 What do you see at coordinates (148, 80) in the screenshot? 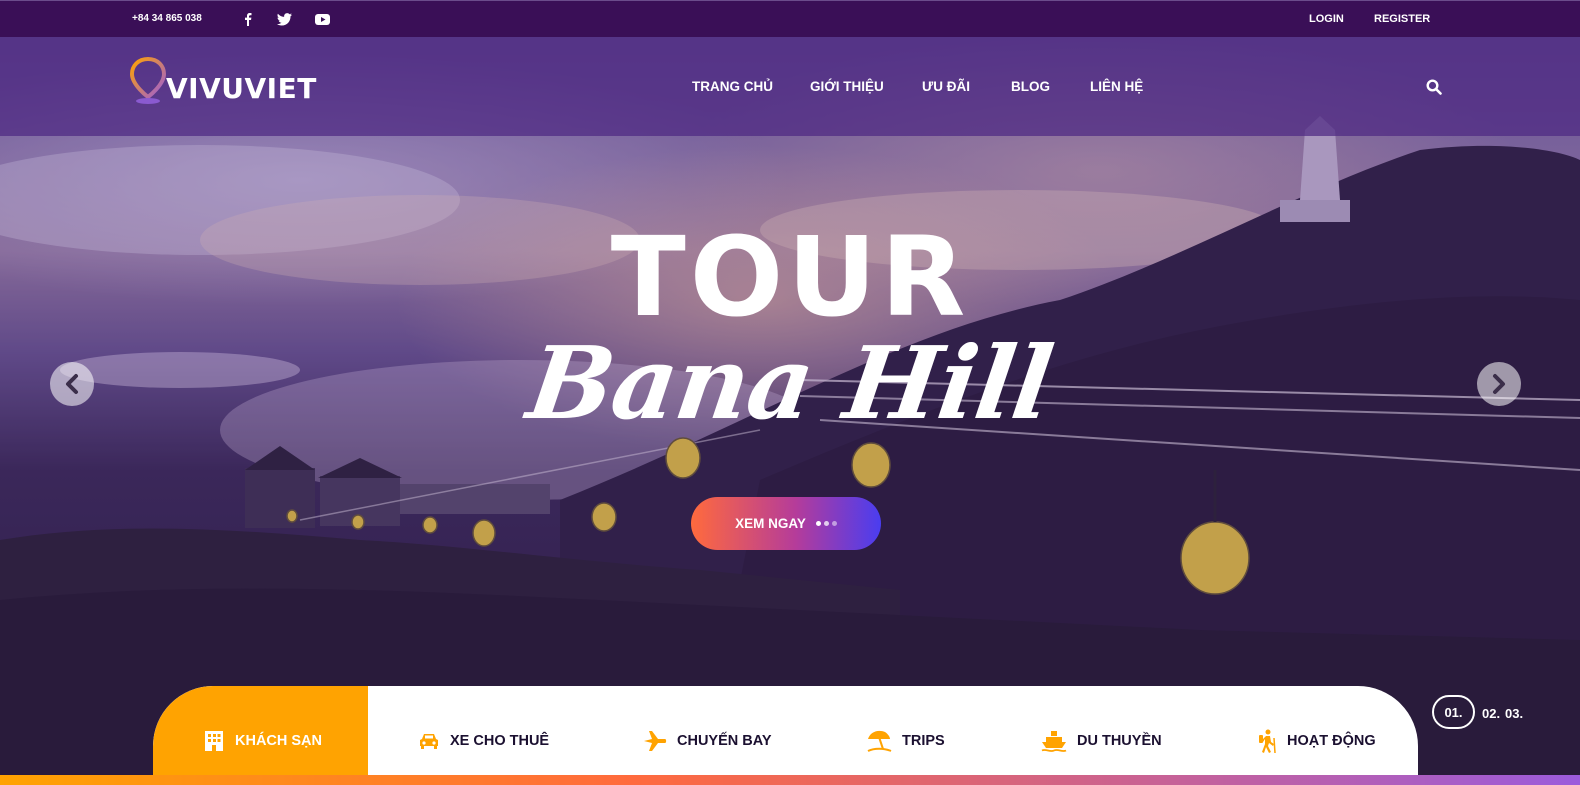
I see `location-pin-icon` at bounding box center [148, 80].